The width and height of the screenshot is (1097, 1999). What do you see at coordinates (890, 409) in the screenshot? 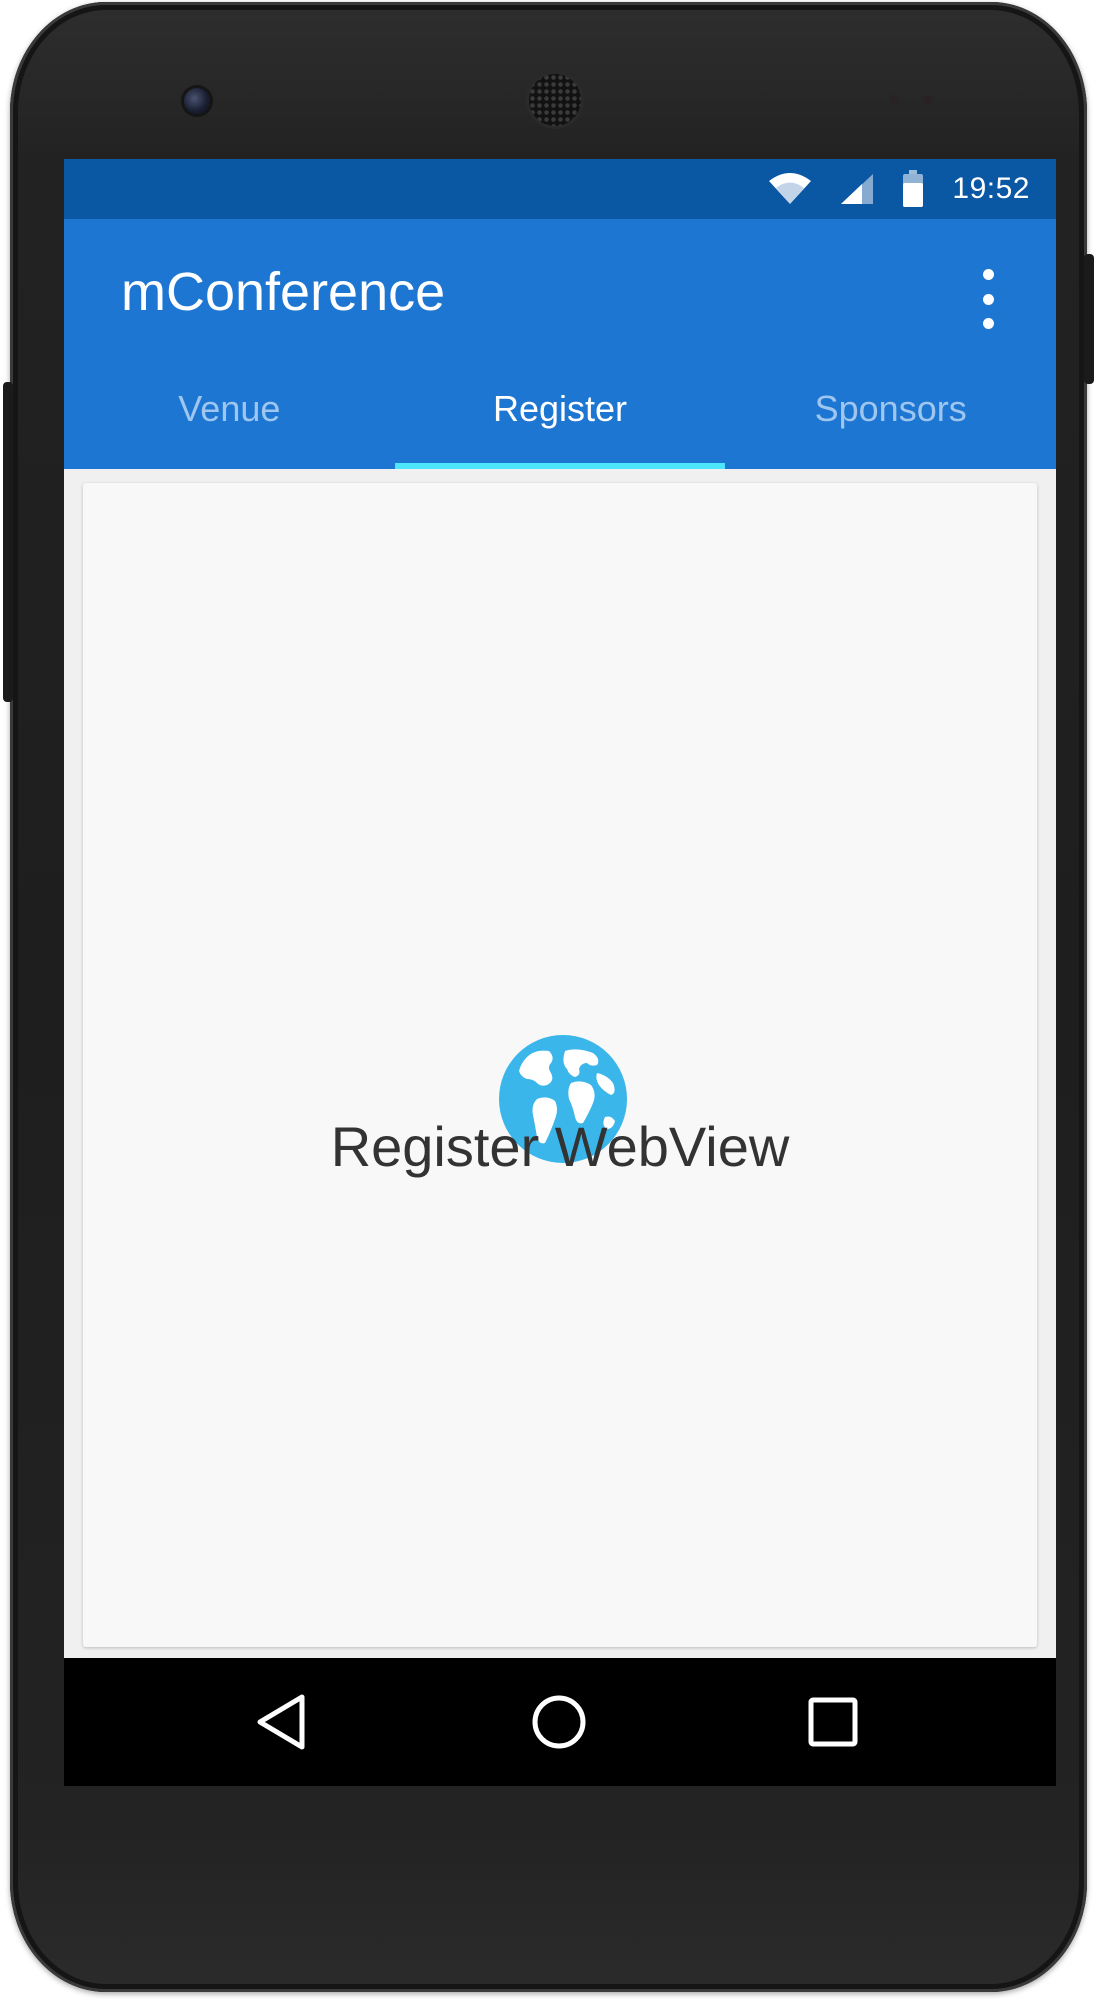
I see `tab-sponsors: Sponsors` at bounding box center [890, 409].